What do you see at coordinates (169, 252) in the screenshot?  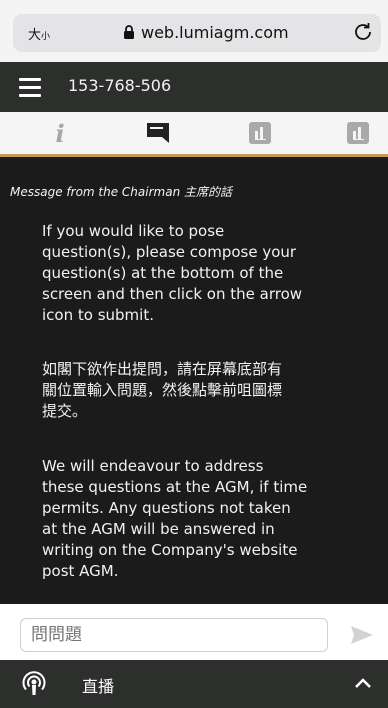 I see `text-line: question(s), please compose your` at bounding box center [169, 252].